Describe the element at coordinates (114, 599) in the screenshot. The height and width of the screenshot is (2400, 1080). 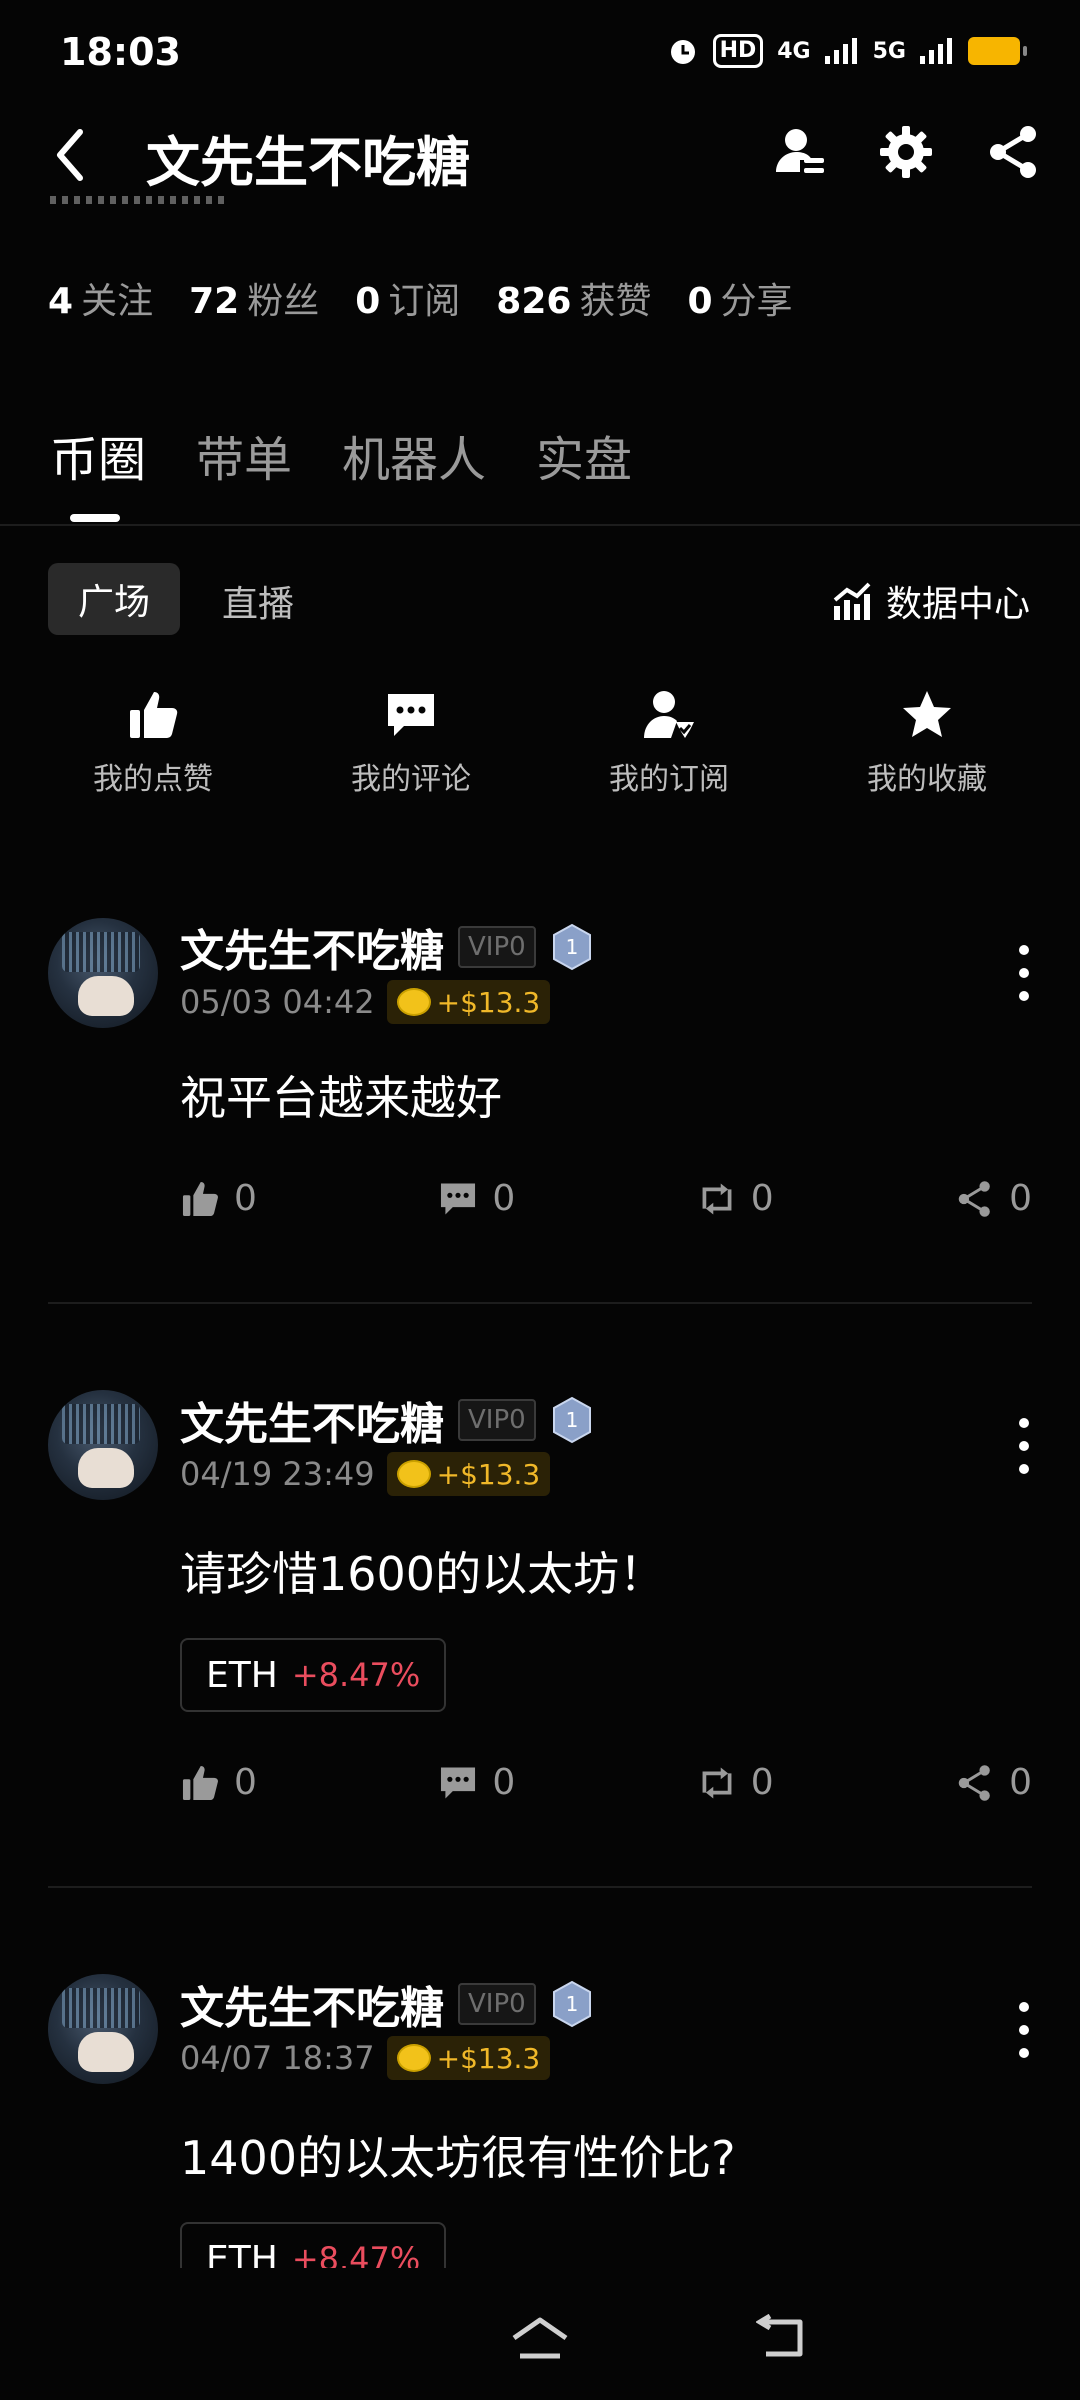
I see `subtab-plaza: 广场` at that location.